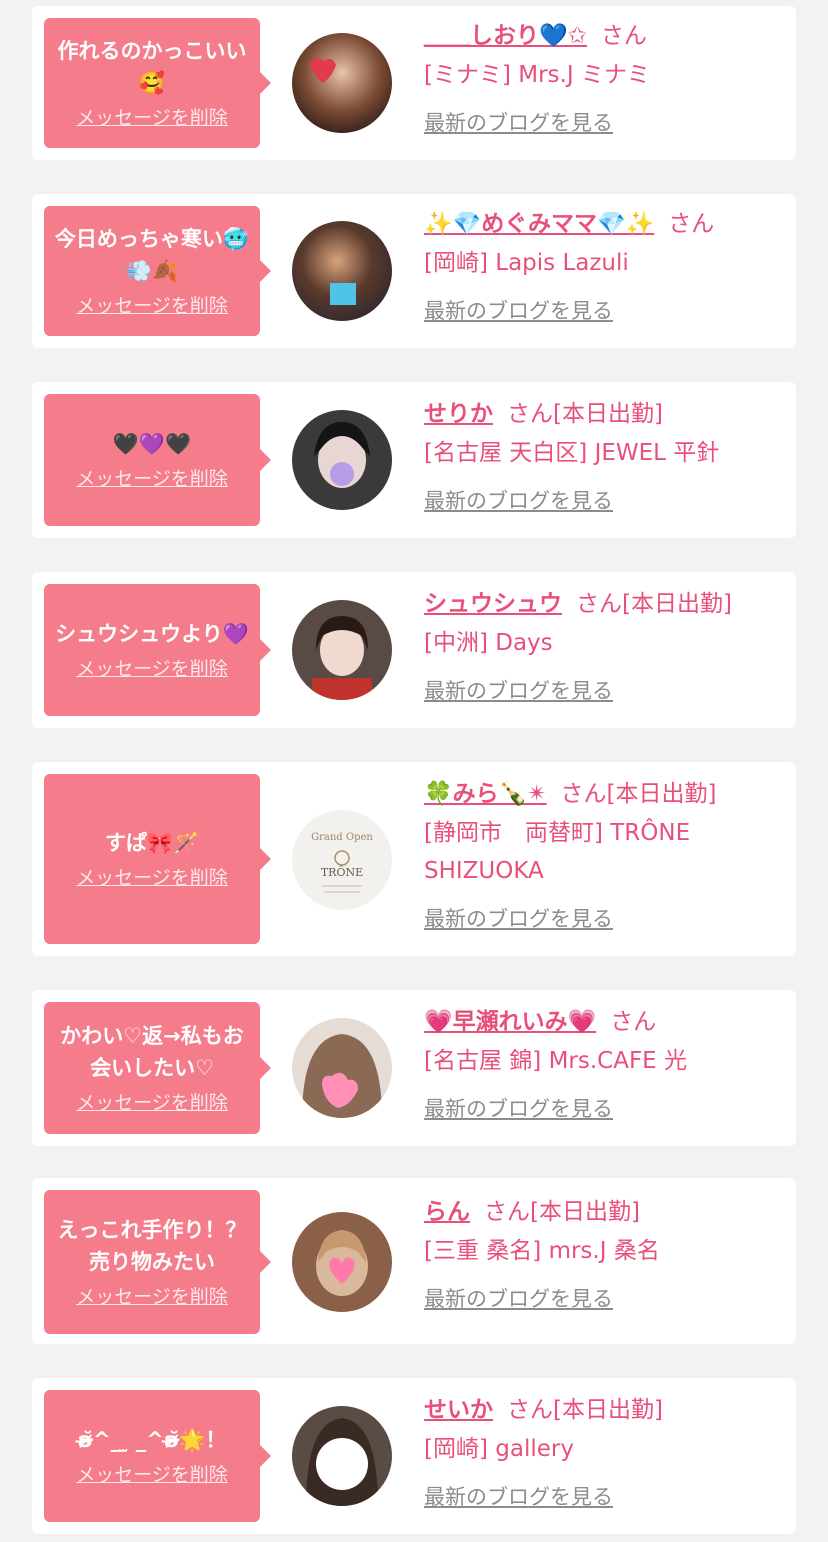 The image size is (828, 1542). What do you see at coordinates (157, 460) in the screenshot?
I see `message-bubble: 🖤💜🖤 メッセージを削除` at bounding box center [157, 460].